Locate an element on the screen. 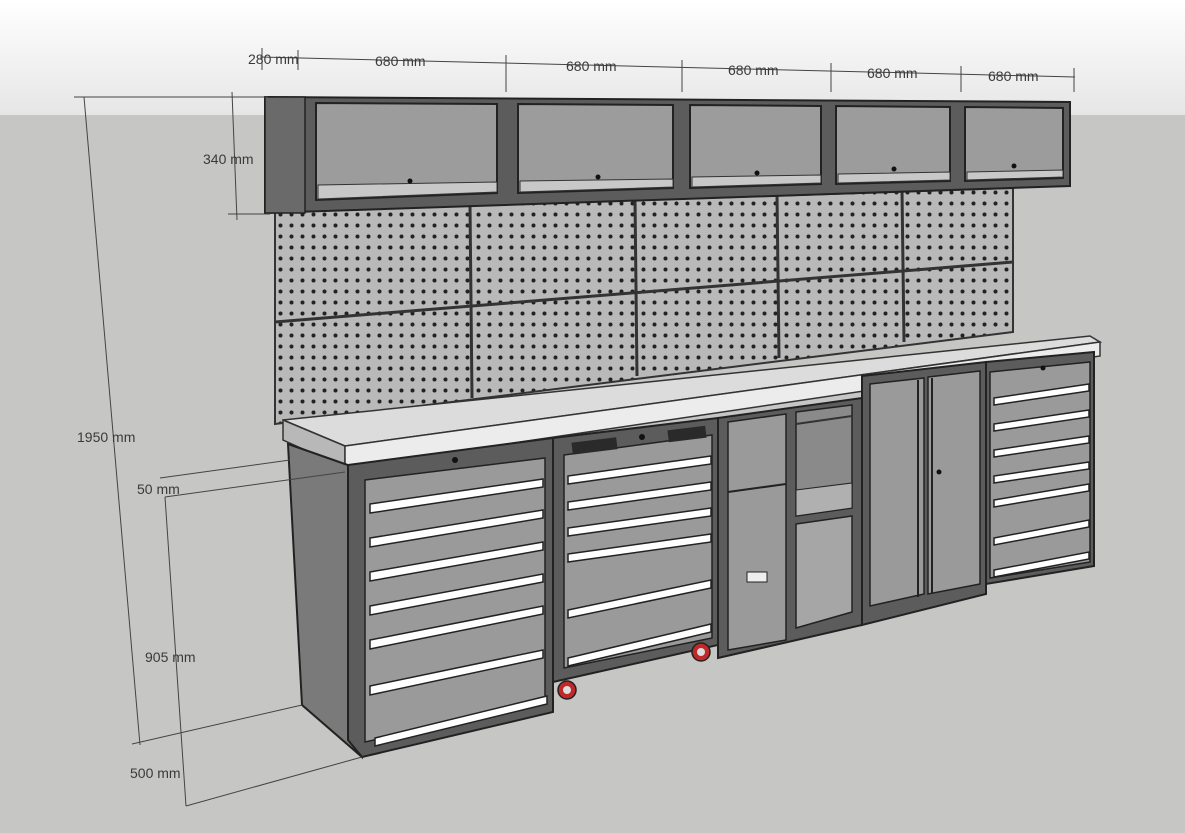  dim-bench-height: 905 mm is located at coordinates (170, 657).